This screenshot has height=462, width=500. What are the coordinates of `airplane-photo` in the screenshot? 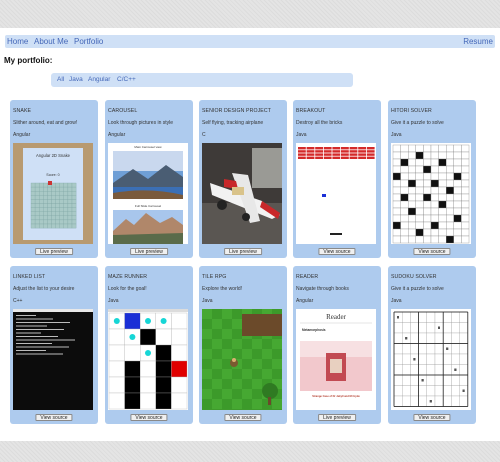 It's located at (242, 193).